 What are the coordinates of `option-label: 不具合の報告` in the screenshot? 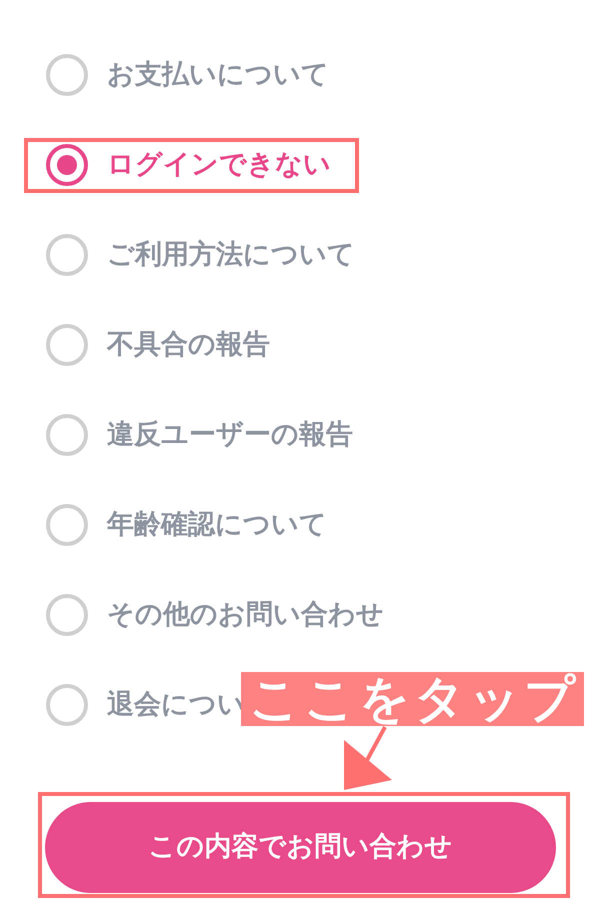 It's located at (188, 345).